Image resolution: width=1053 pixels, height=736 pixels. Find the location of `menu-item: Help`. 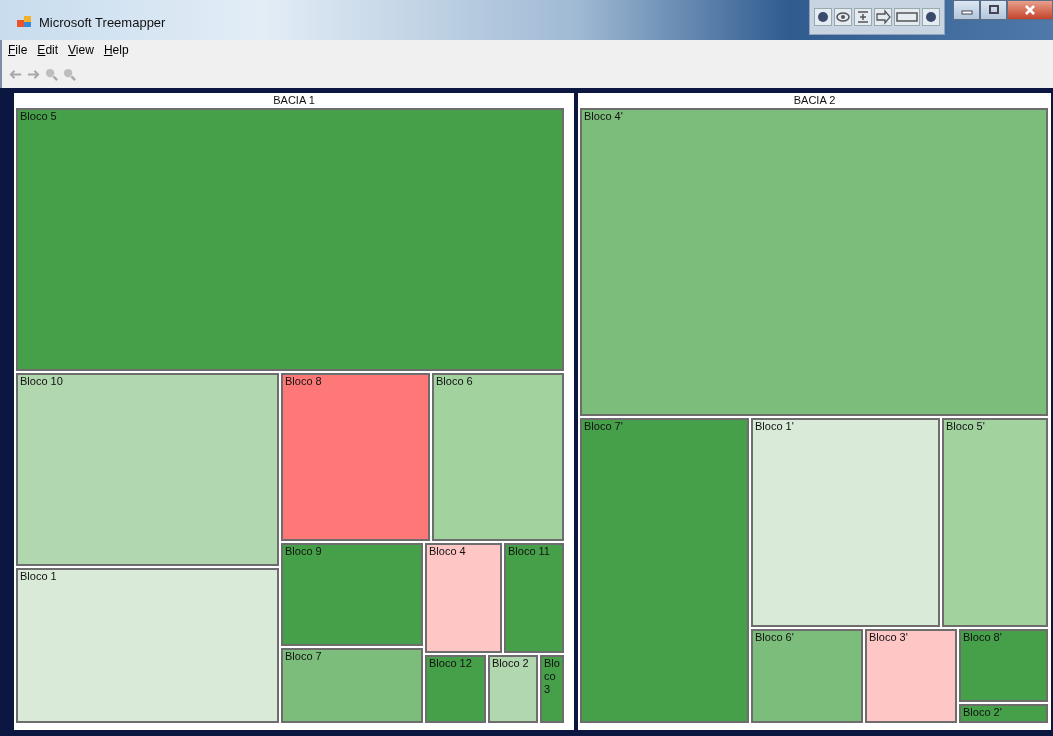

menu-item: Help is located at coordinates (116, 50).